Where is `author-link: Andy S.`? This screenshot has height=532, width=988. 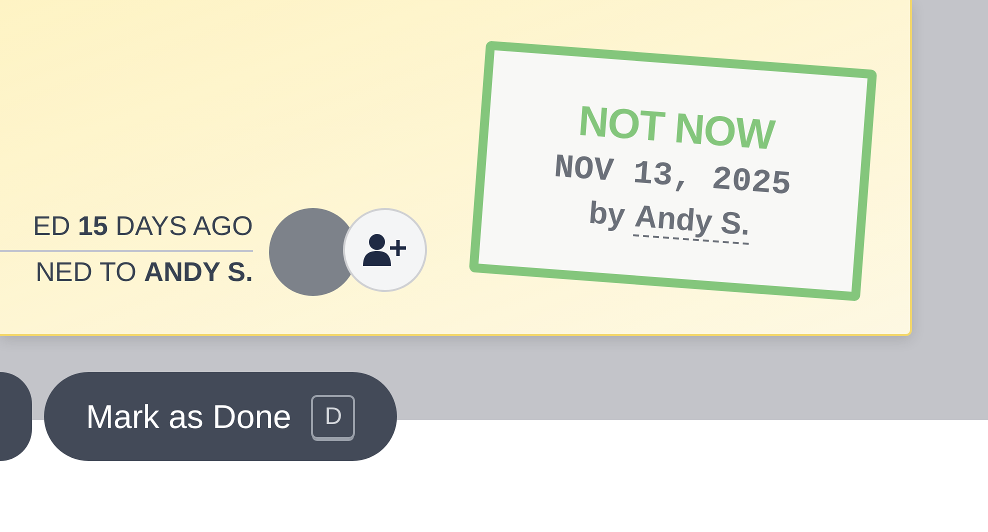 author-link: Andy S. is located at coordinates (692, 221).